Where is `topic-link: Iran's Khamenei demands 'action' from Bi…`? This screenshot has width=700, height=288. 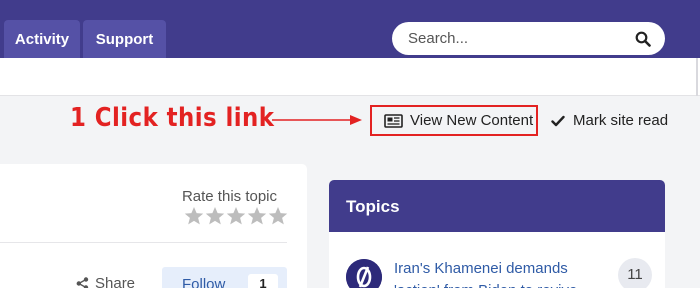
topic-link: Iran's Khamenei demands 'action' from Bi… is located at coordinates (496, 273).